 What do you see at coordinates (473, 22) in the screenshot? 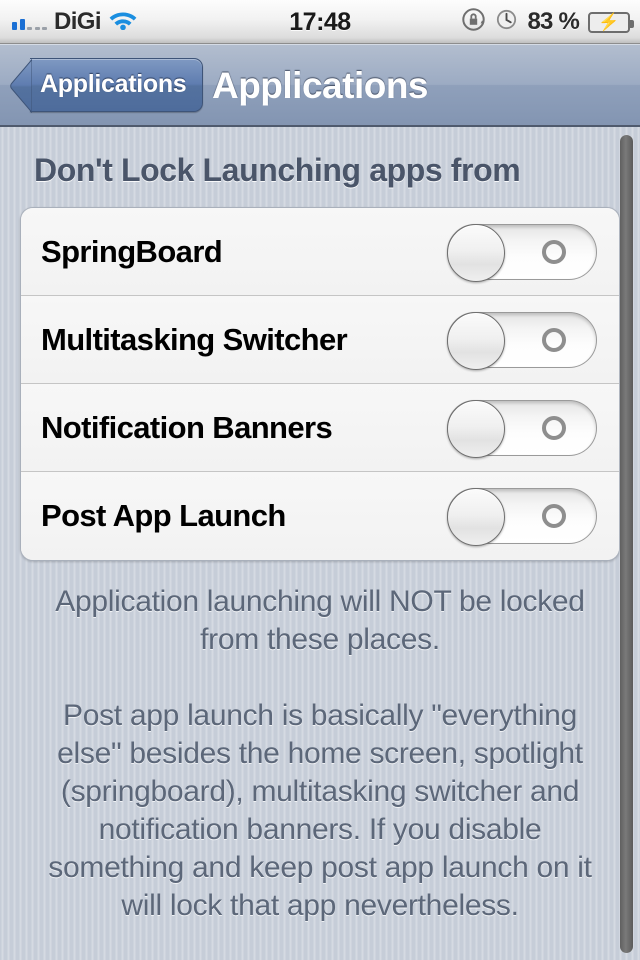
I see `rotation-lock-icon` at bounding box center [473, 22].